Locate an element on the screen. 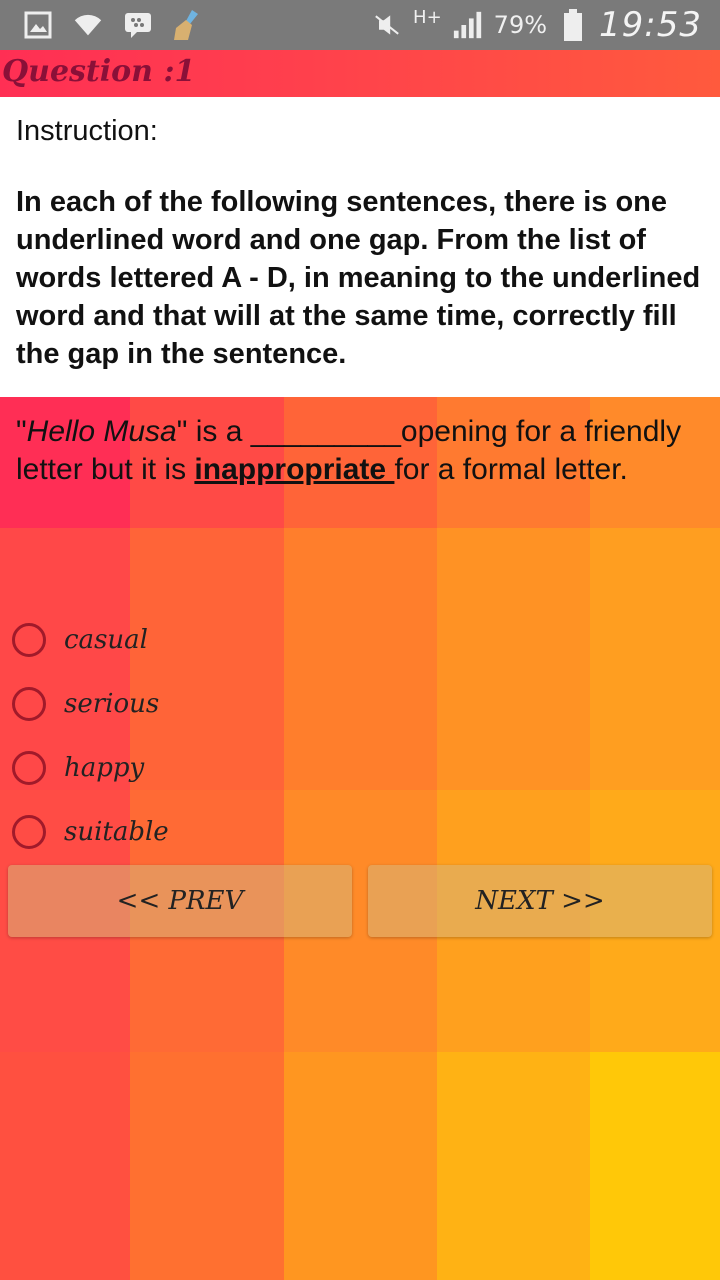 Image resolution: width=720 pixels, height=1280 pixels. option-serious: serious is located at coordinates (90, 704).